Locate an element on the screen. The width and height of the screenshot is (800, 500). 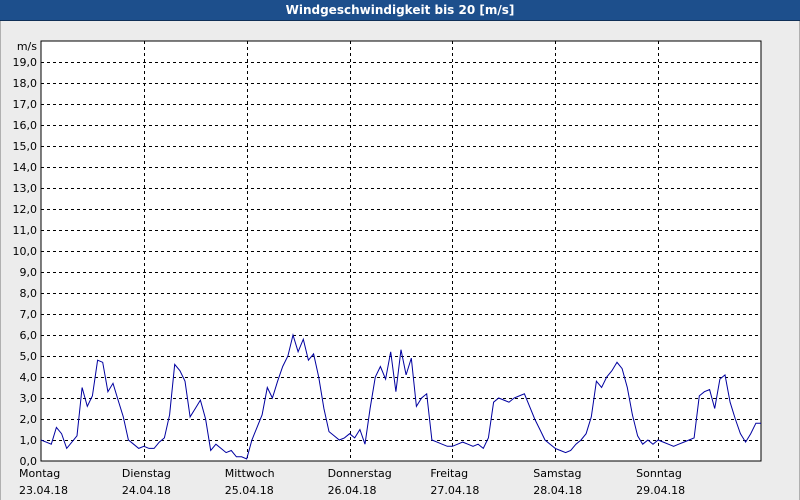
y-tick-label: 12,0 is located at coordinates (25, 209).